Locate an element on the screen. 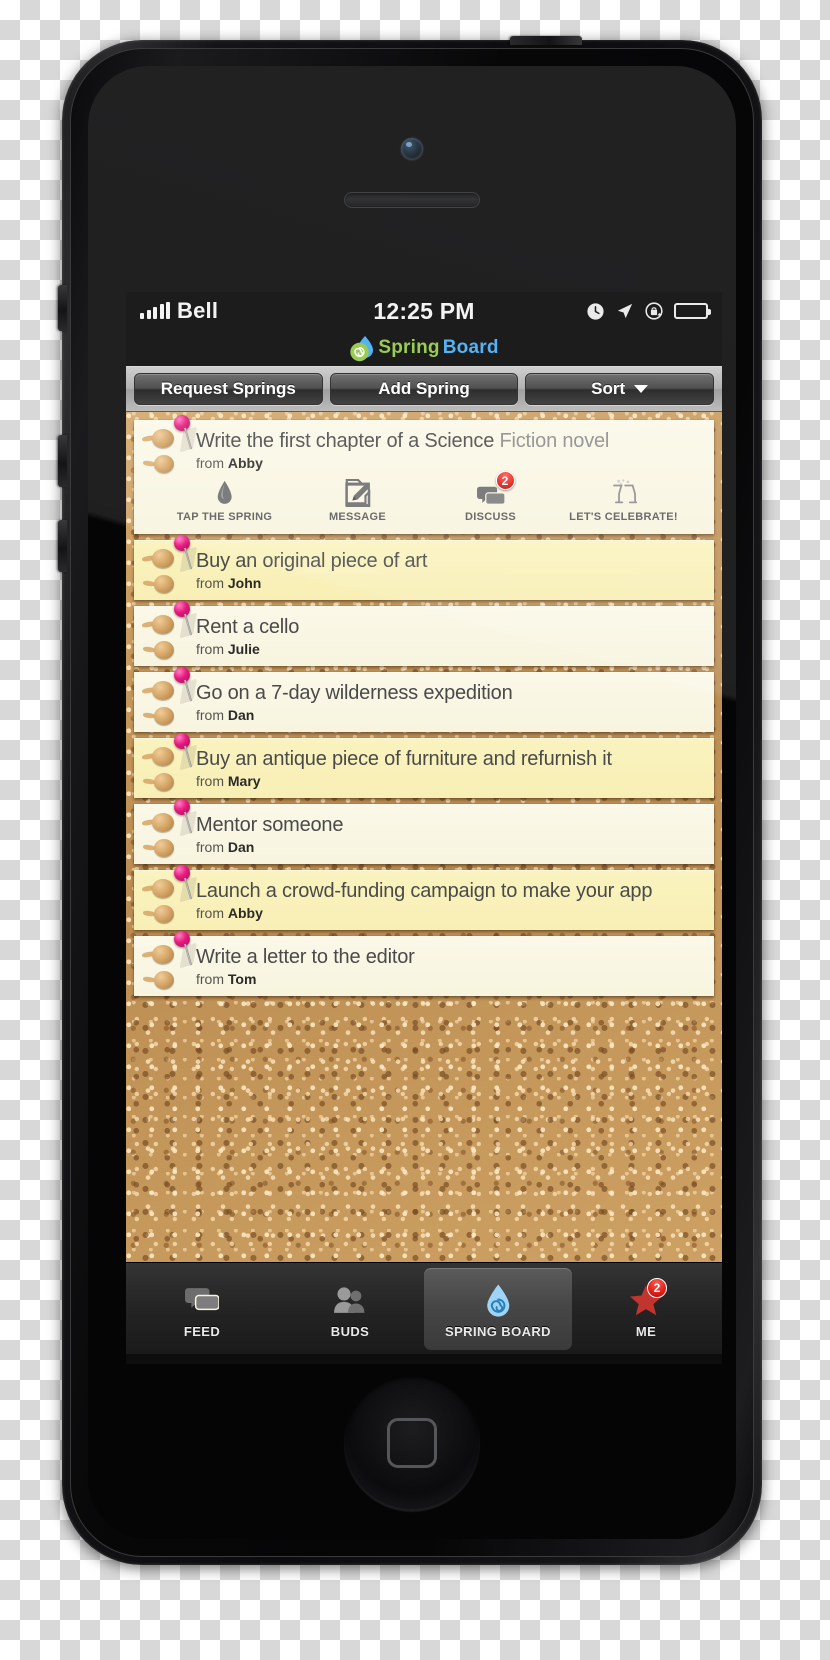 The width and height of the screenshot is (830, 1660). note-item: Buy an original piece of art from John is located at coordinates (424, 568).